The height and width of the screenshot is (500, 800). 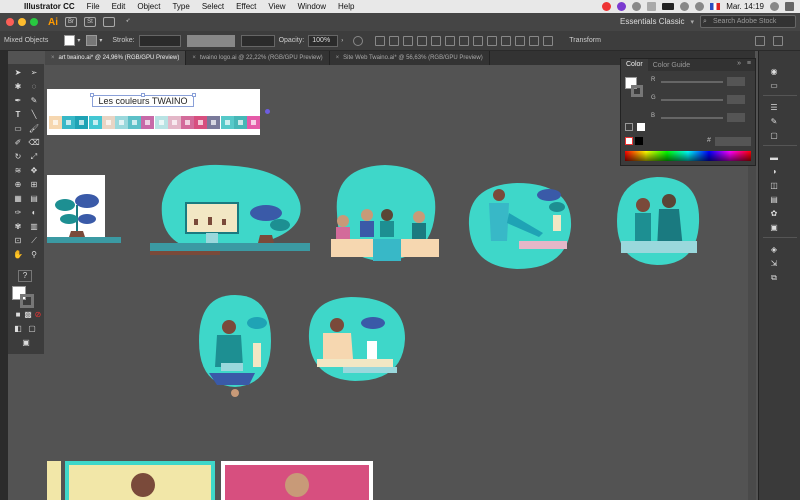 I want to click on slice-tool-icon: ⟋, so click(x=34, y=241).